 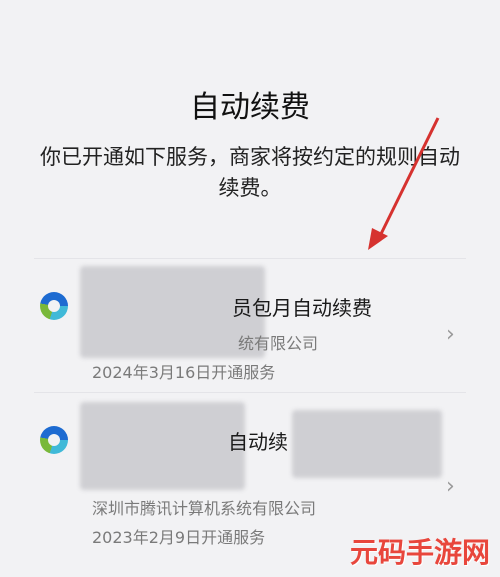 What do you see at coordinates (258, 442) in the screenshot?
I see `subscription-title: 自动续` at bounding box center [258, 442].